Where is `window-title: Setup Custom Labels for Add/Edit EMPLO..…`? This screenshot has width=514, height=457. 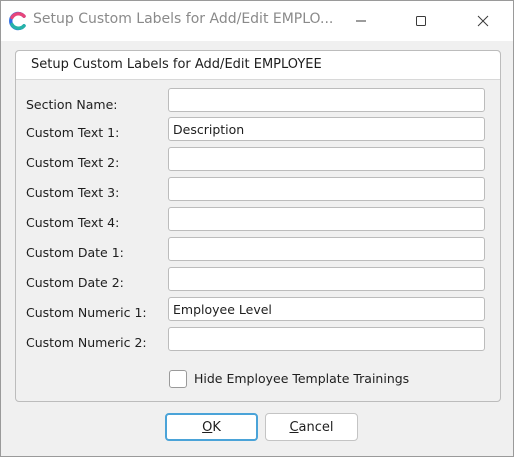 window-title: Setup Custom Labels for Add/Edit EMPLO..… is located at coordinates (183, 19).